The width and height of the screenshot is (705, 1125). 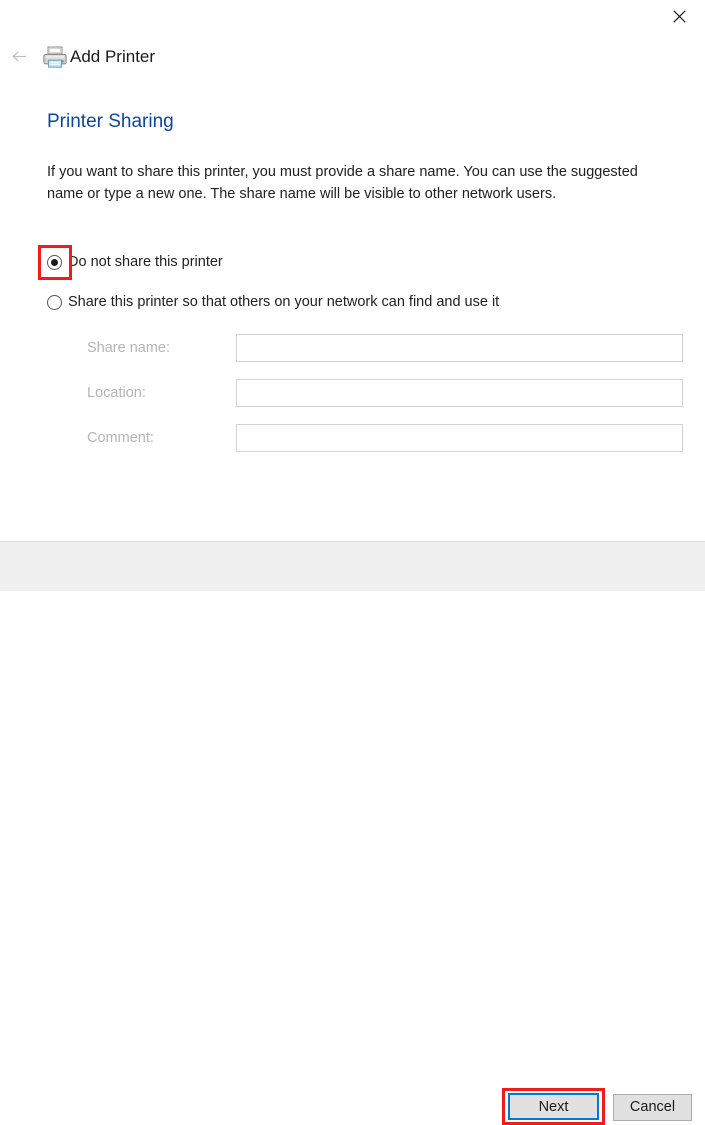 What do you see at coordinates (459, 438) in the screenshot?
I see `input-comment` at bounding box center [459, 438].